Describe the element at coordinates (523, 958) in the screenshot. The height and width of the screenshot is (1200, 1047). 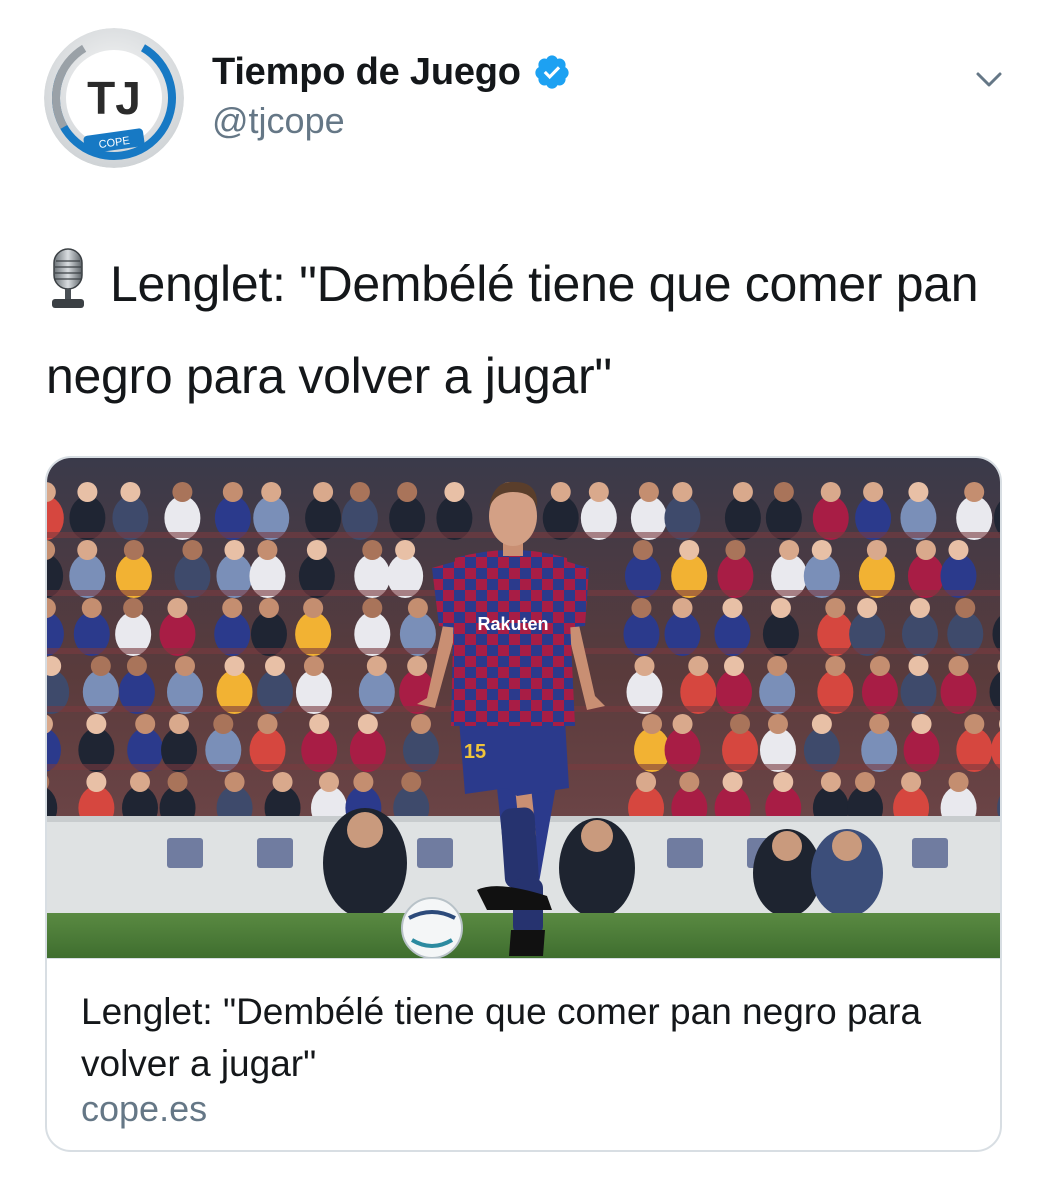
I see `card-divider` at that location.